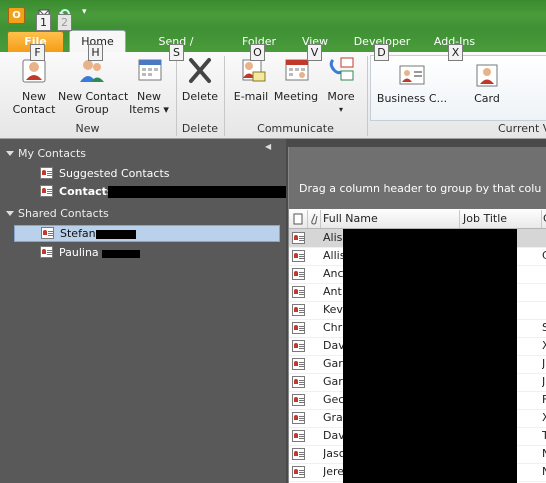 This screenshot has height=483, width=546. I want to click on job-title-column-header: Job Title, so click(502, 219).